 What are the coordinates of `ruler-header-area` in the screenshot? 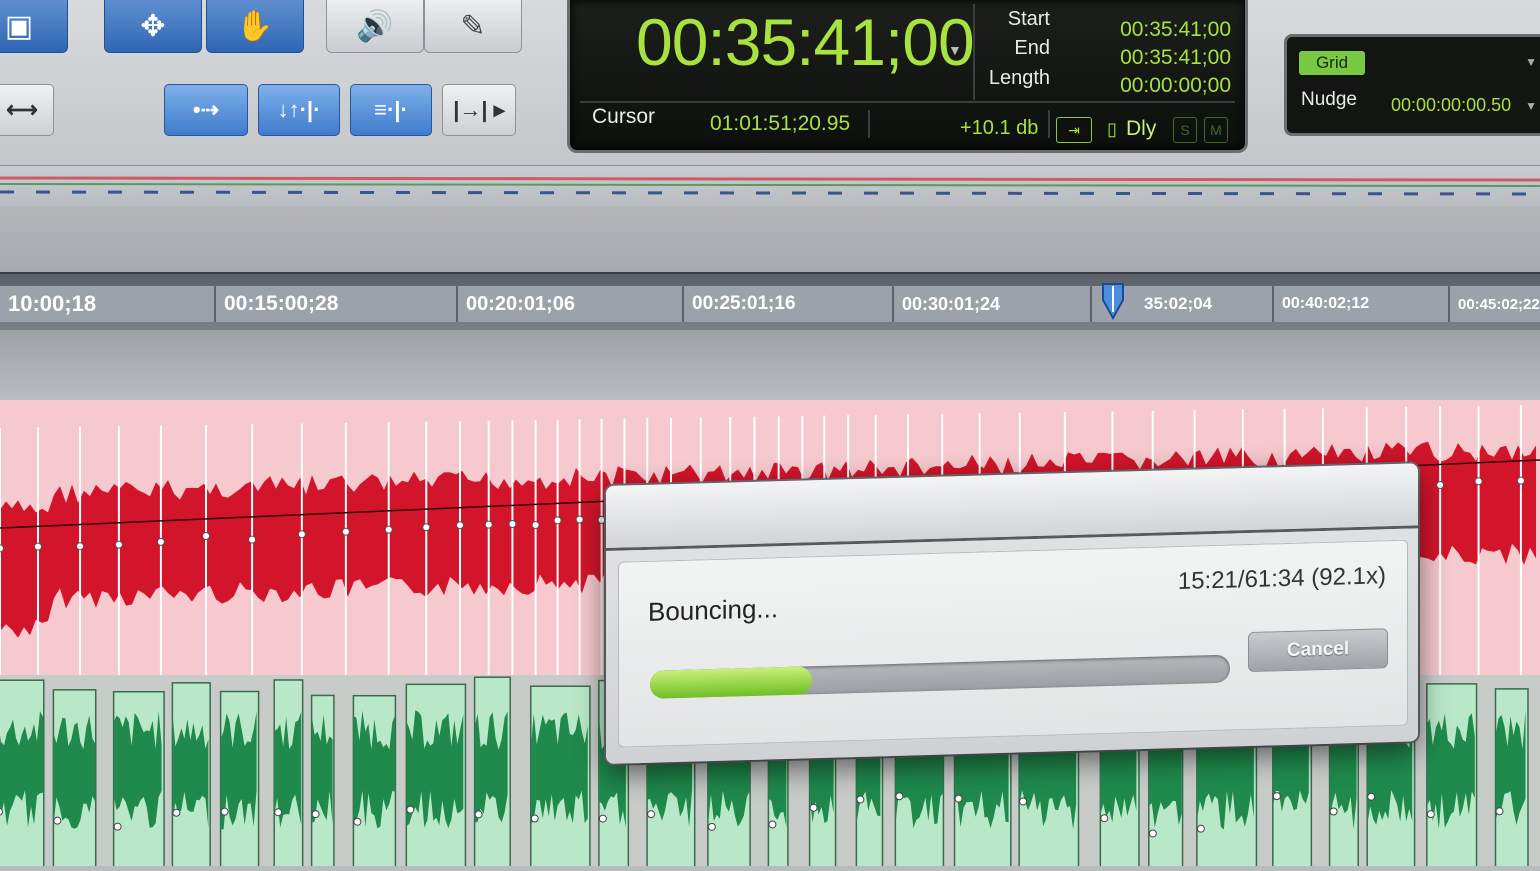 It's located at (770, 239).